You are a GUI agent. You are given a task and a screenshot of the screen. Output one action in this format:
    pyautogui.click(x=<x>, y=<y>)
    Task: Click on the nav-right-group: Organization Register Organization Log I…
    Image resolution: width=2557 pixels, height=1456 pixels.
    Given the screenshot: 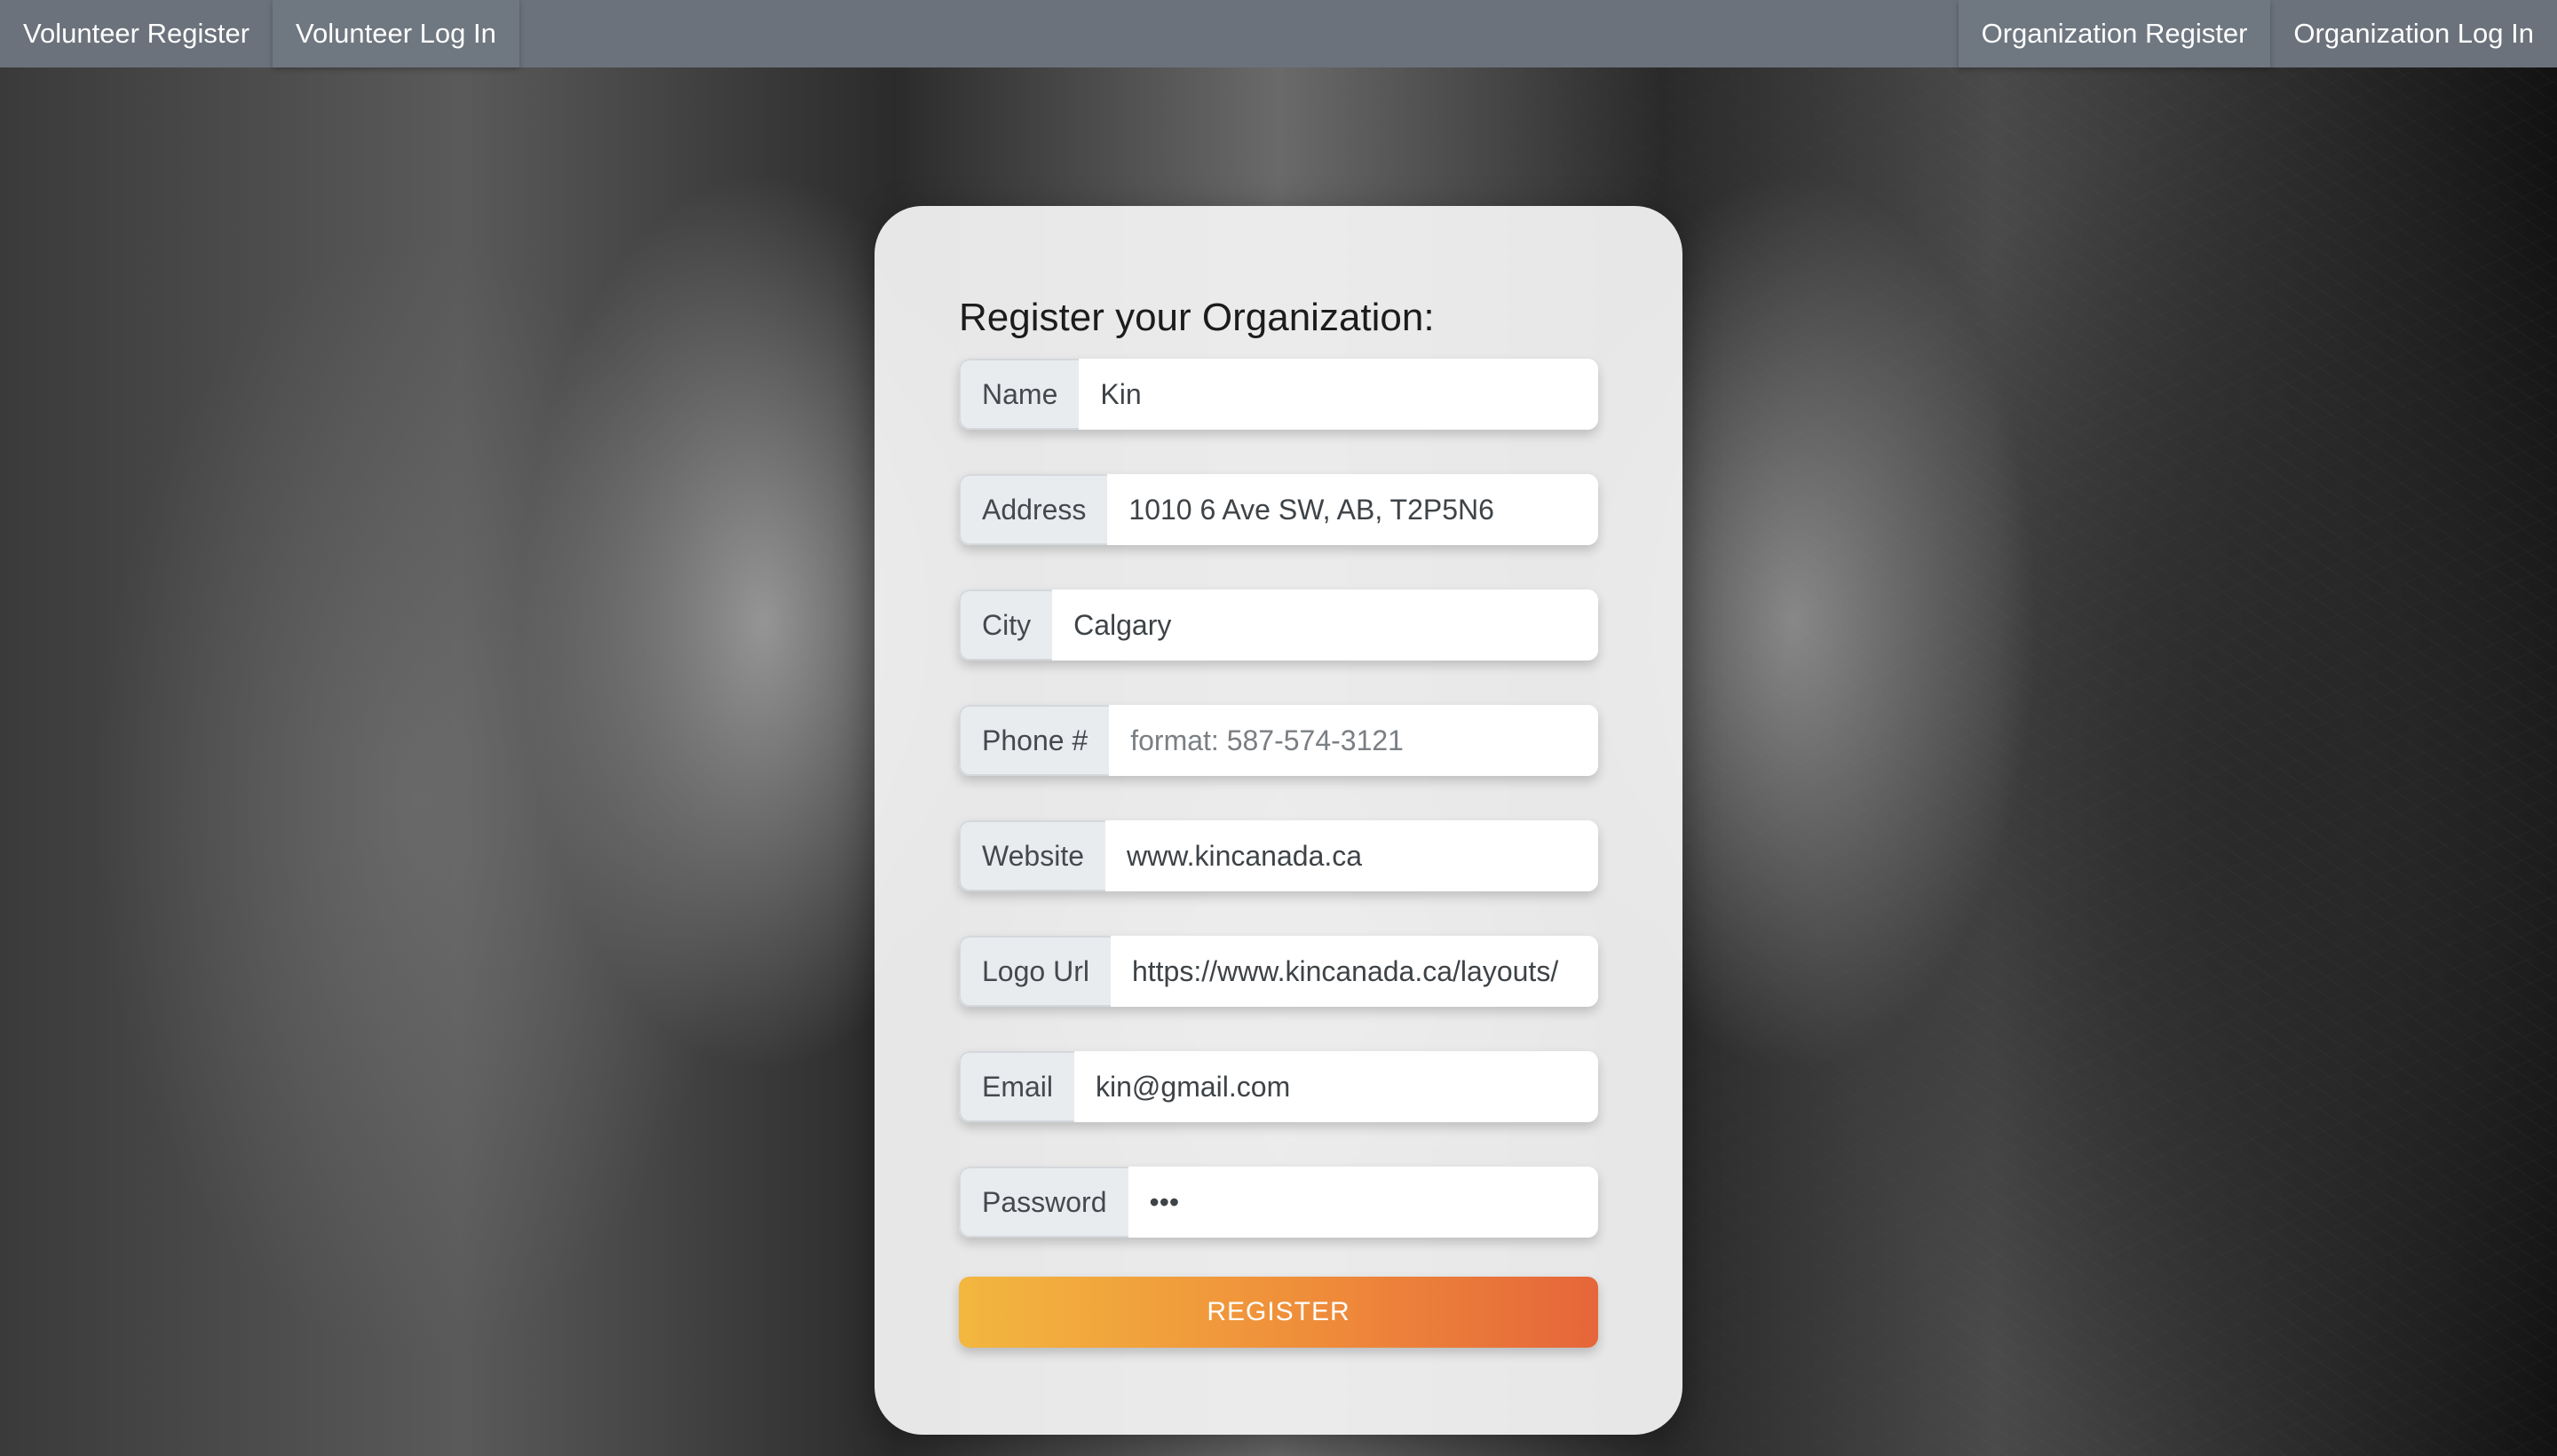 What is the action you would take?
    pyautogui.click(x=2257, y=33)
    